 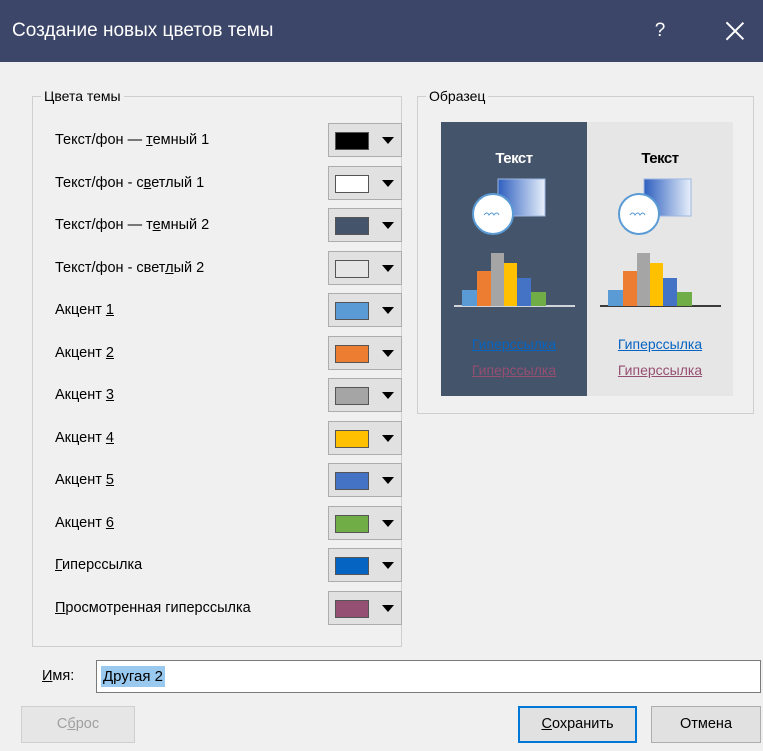 What do you see at coordinates (71, 724) in the screenshot?
I see `reset-label-key: б` at bounding box center [71, 724].